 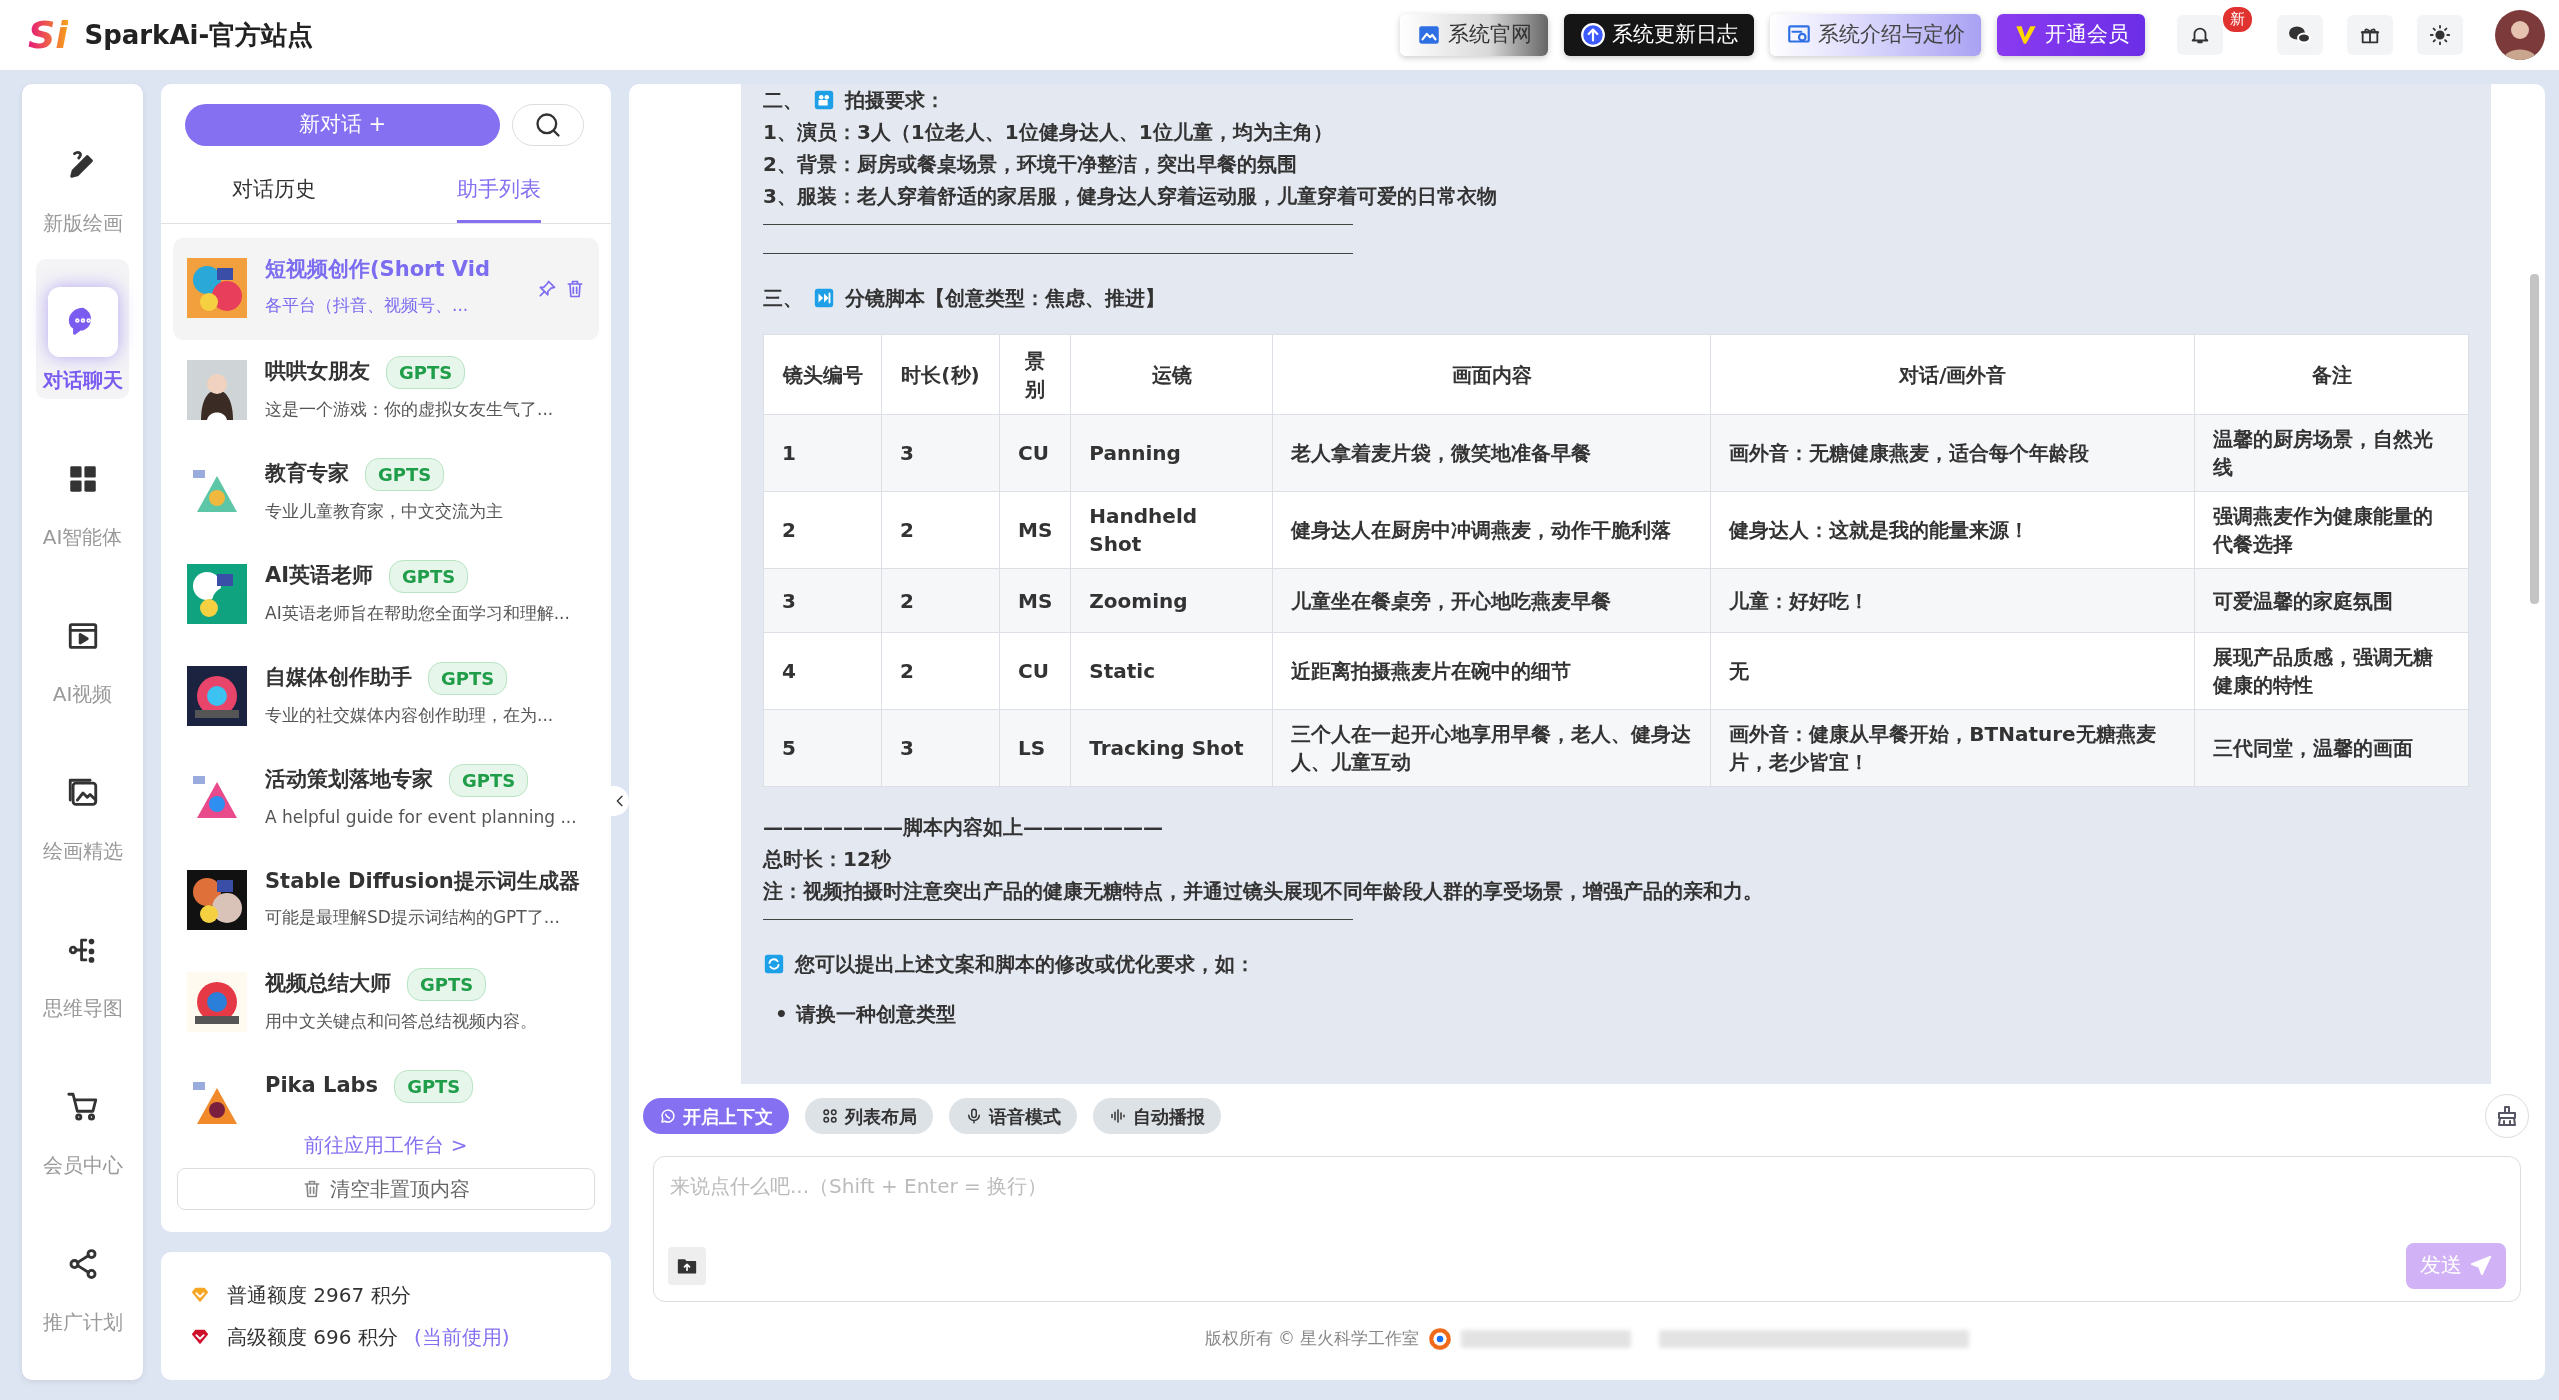 I want to click on theme-button, so click(x=2440, y=35).